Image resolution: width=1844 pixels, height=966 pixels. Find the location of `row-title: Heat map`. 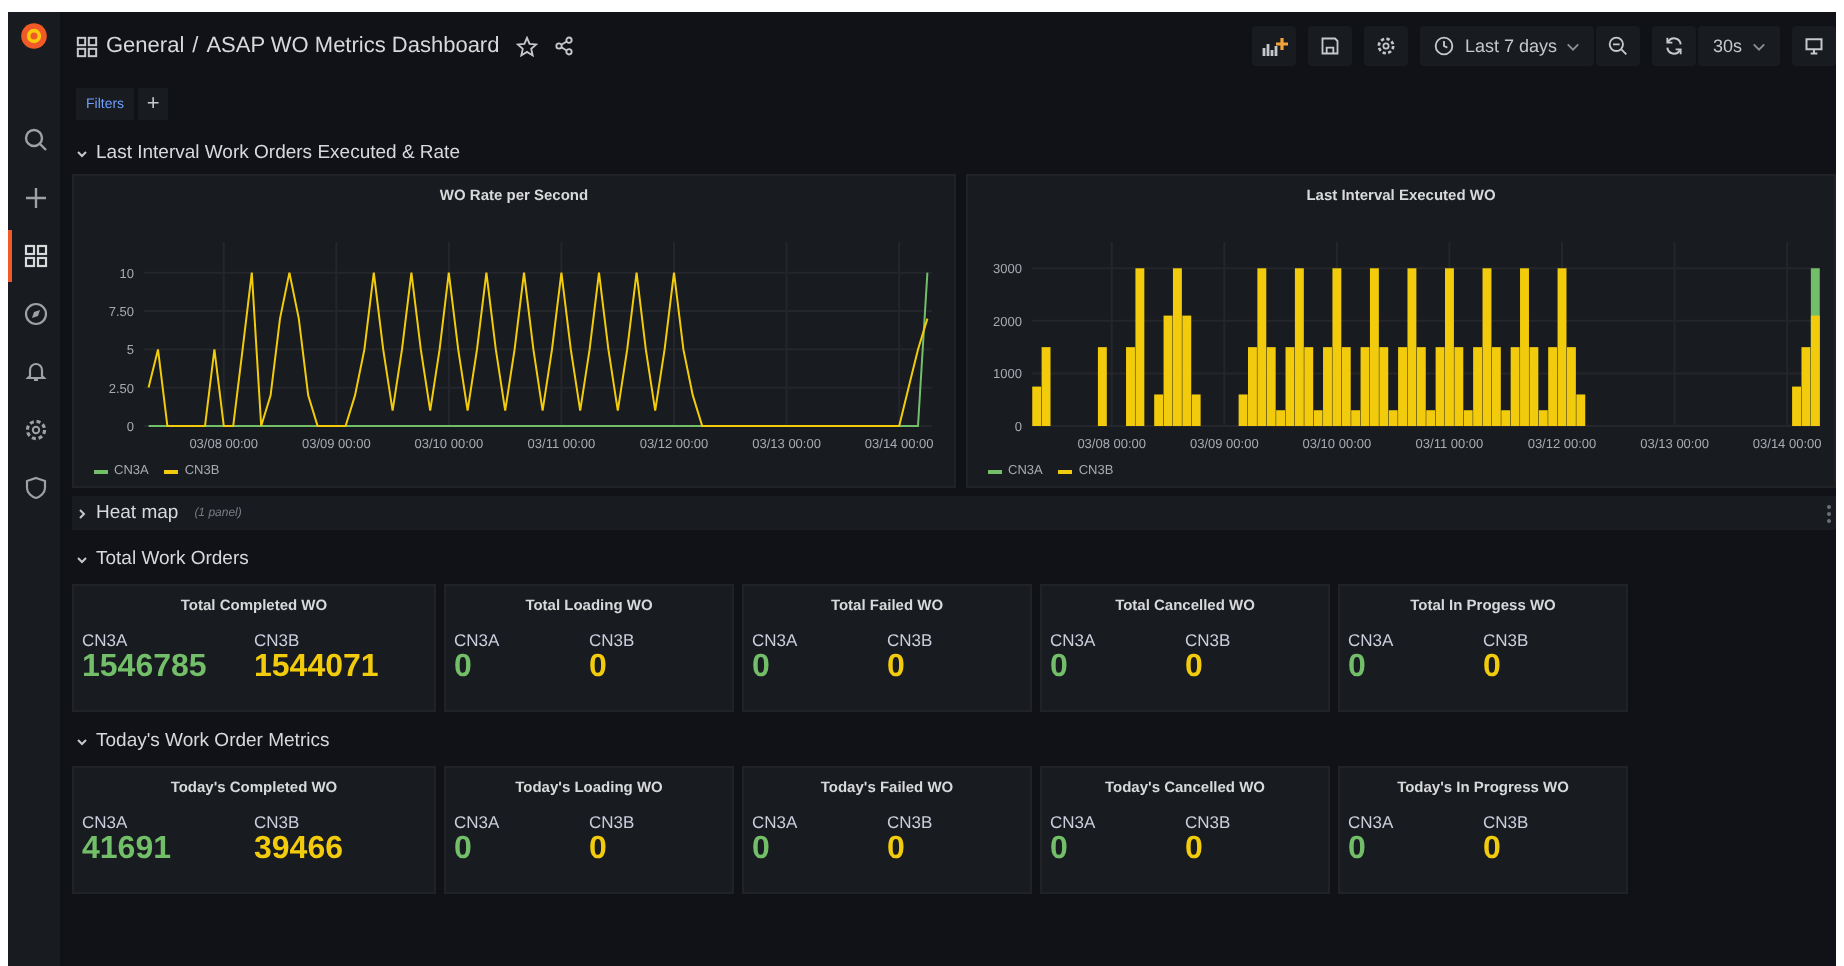

row-title: Heat map is located at coordinates (137, 513).